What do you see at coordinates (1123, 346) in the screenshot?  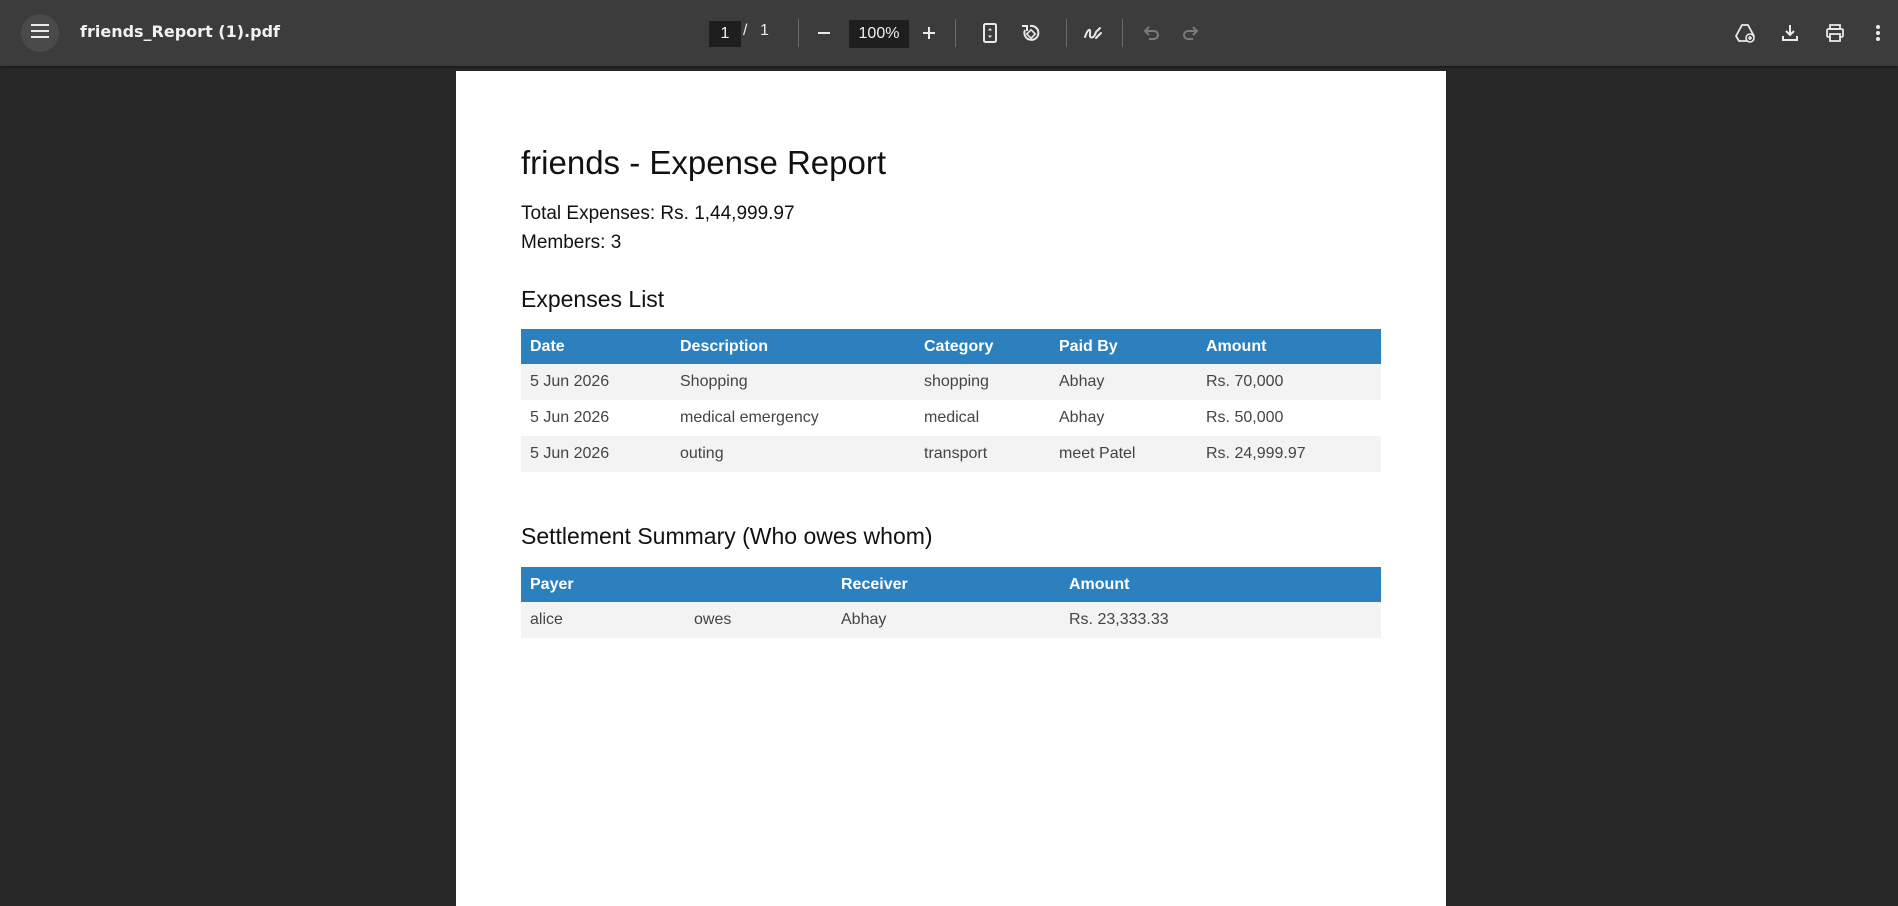 I see `column-header: Paid By` at bounding box center [1123, 346].